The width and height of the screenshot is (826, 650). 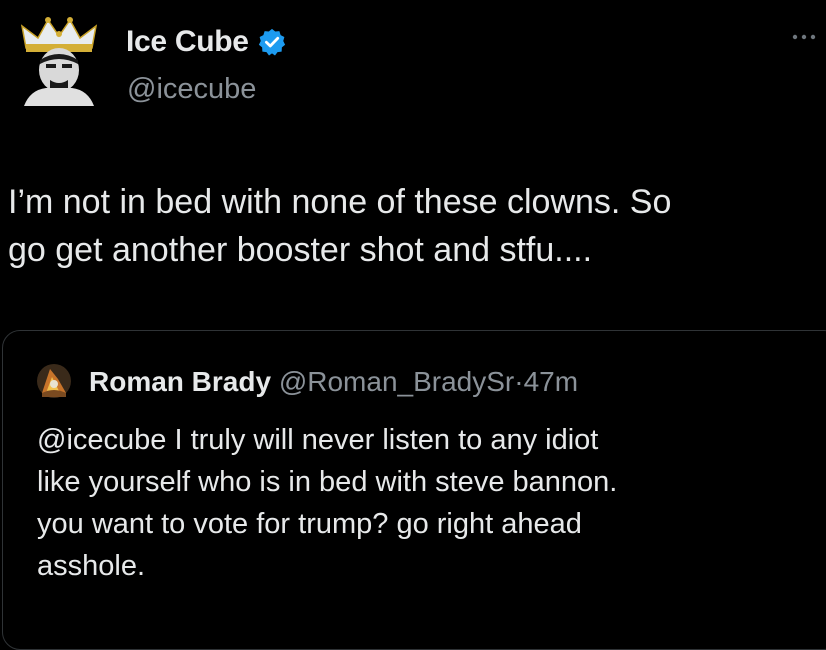 I want to click on crowned-portrait-icon, so click(x=59, y=61).